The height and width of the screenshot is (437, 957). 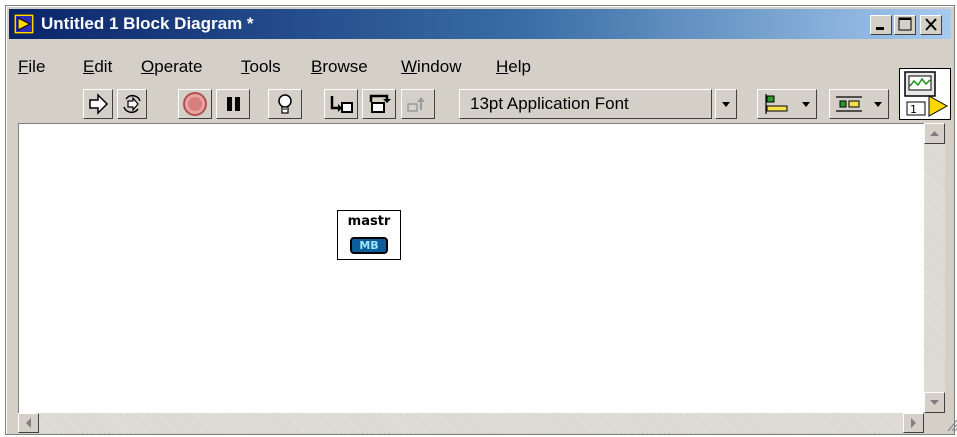 I want to click on scroll-left-button, so click(x=28, y=423).